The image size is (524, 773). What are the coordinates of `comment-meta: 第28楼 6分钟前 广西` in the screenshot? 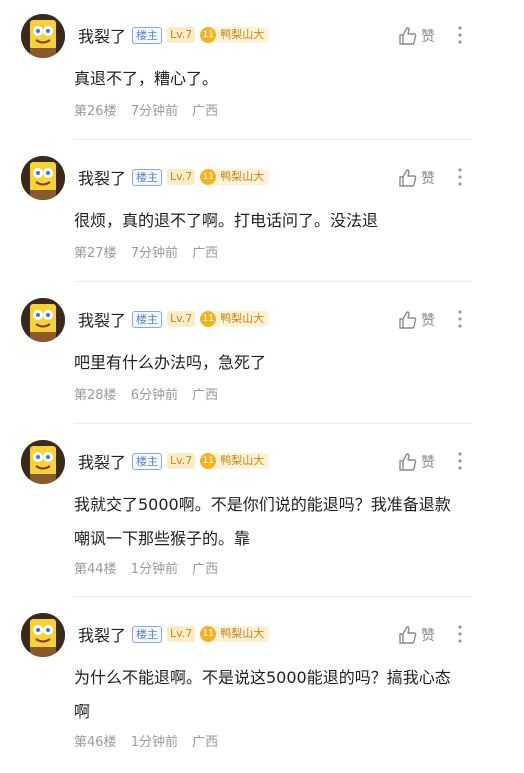 It's located at (151, 393).